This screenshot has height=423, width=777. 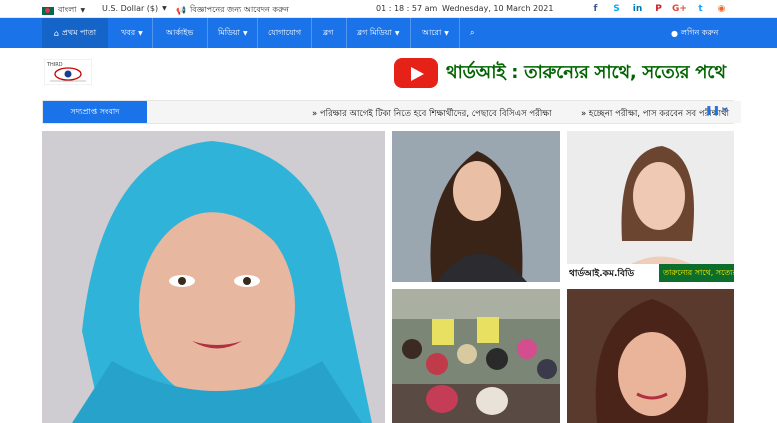 I want to click on third-eye-logo-icon: THIRD, so click(x=68, y=72).